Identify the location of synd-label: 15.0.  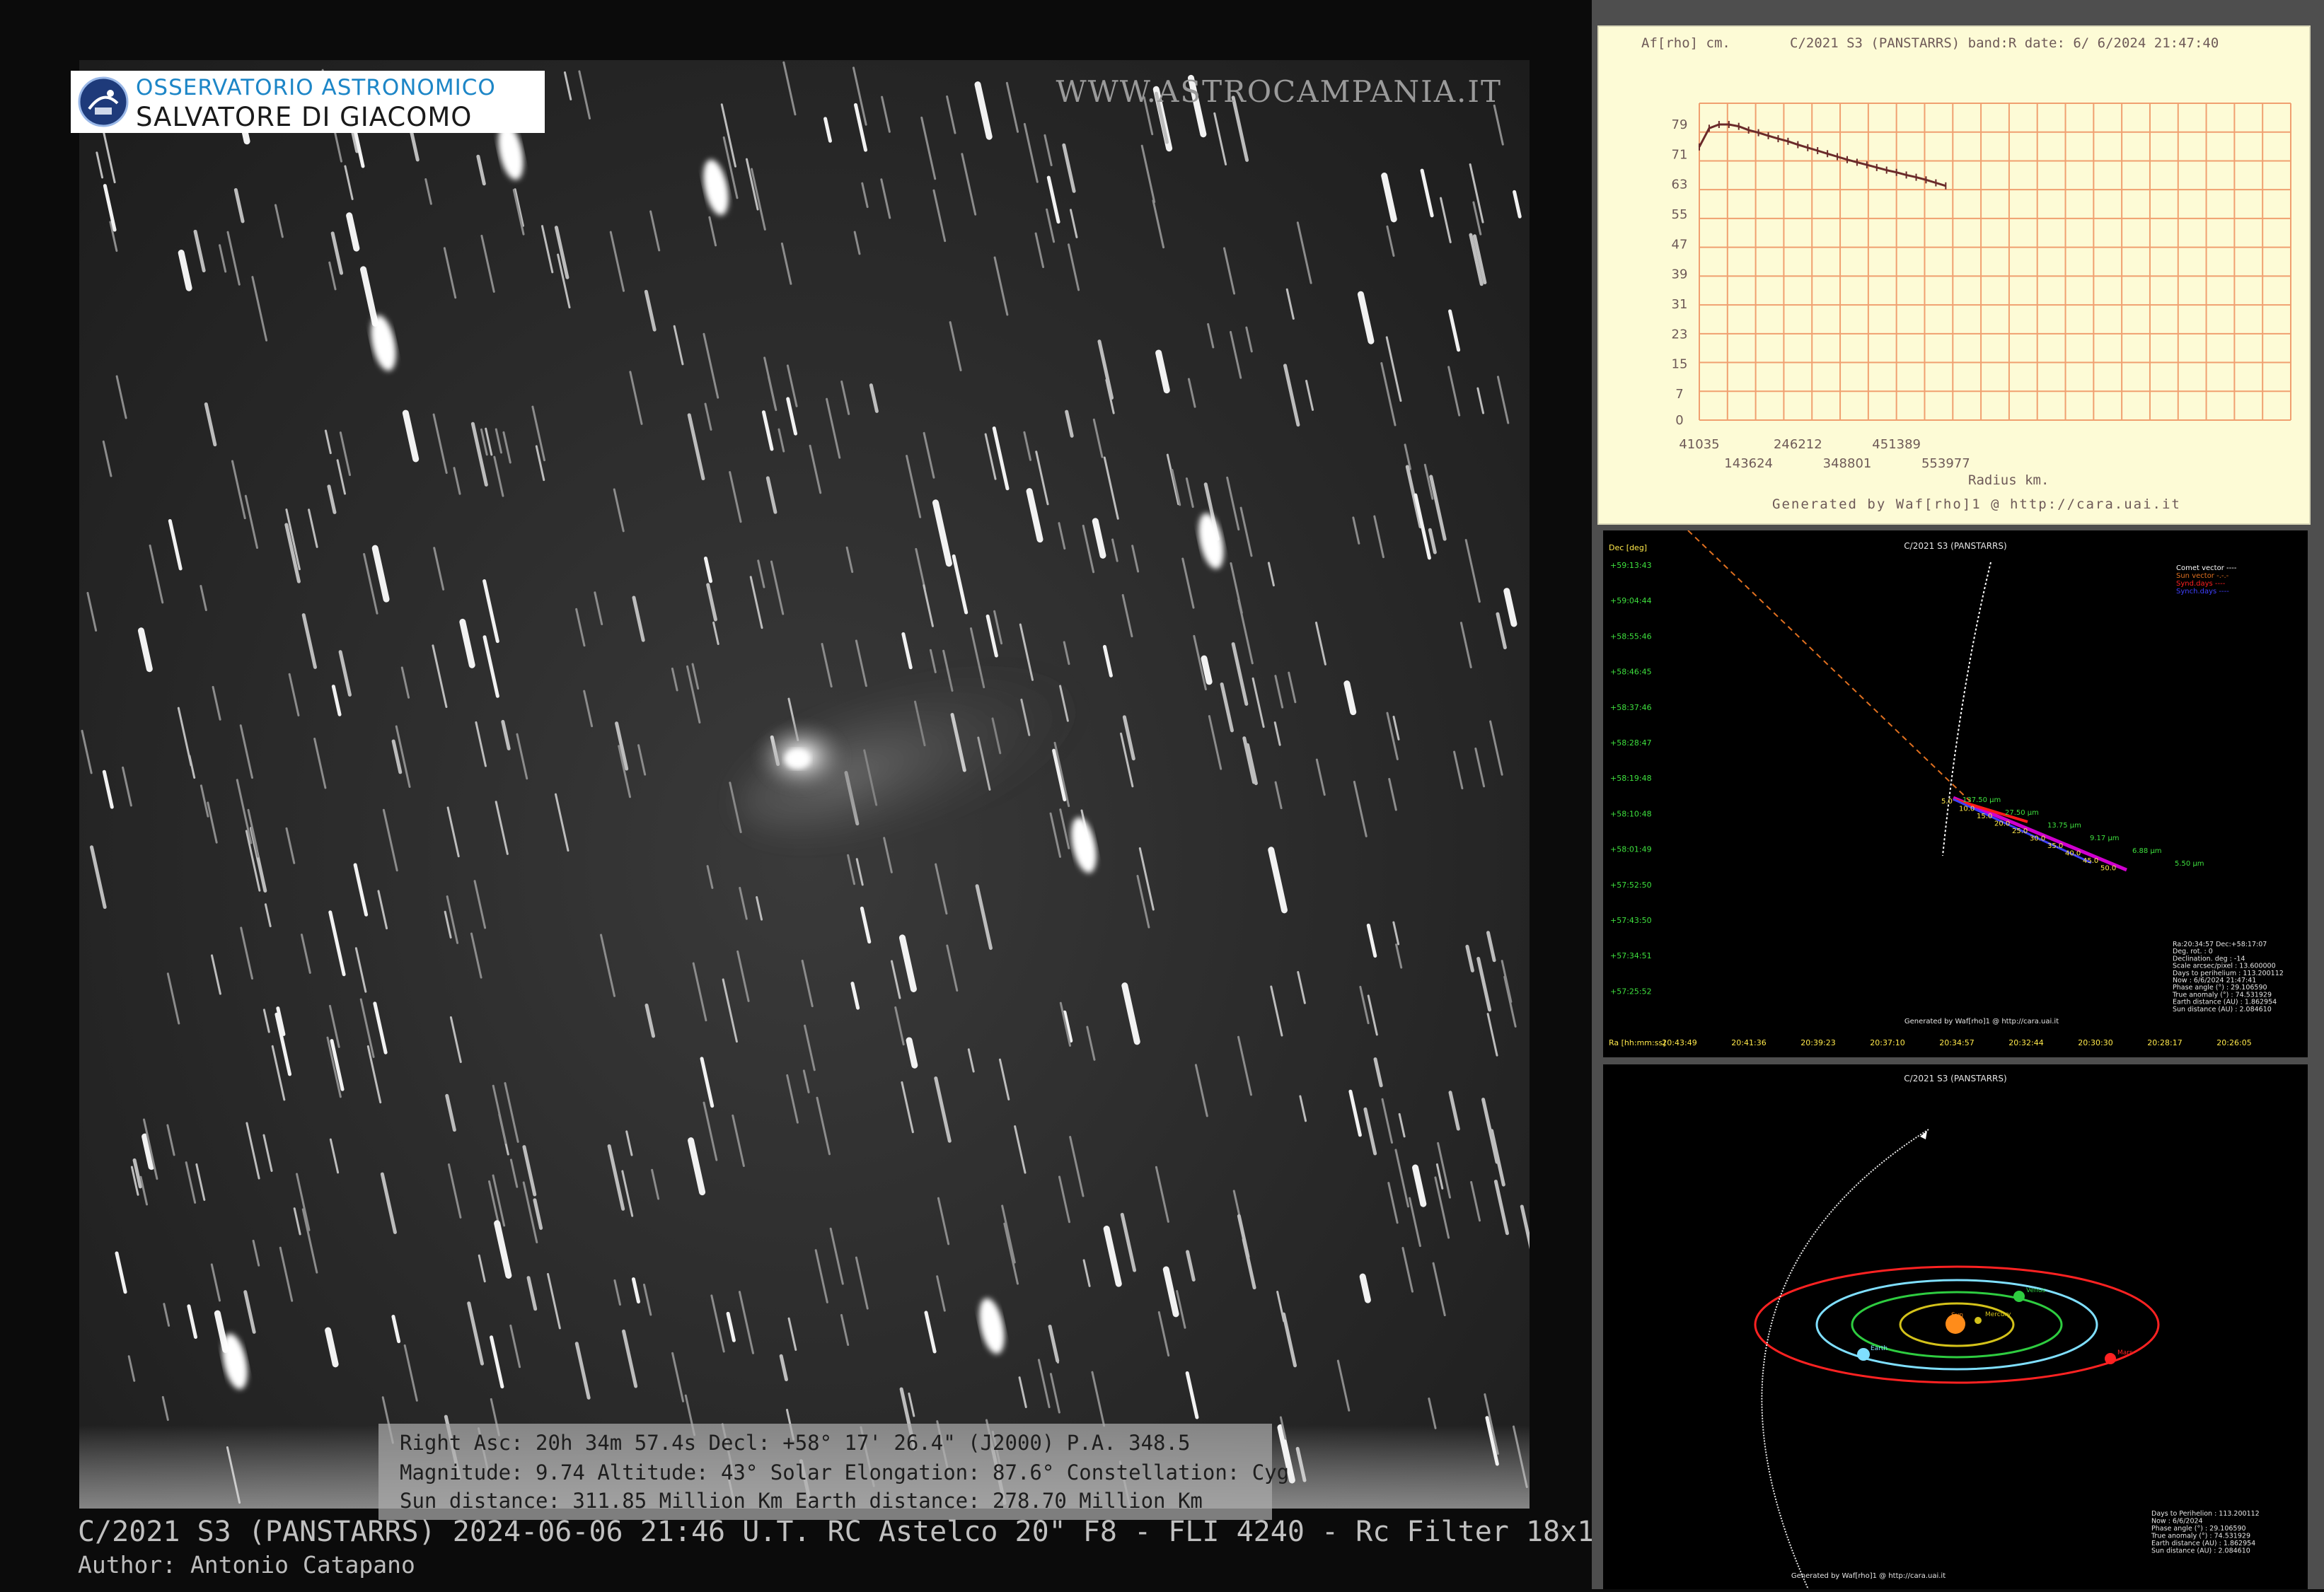
(1984, 816).